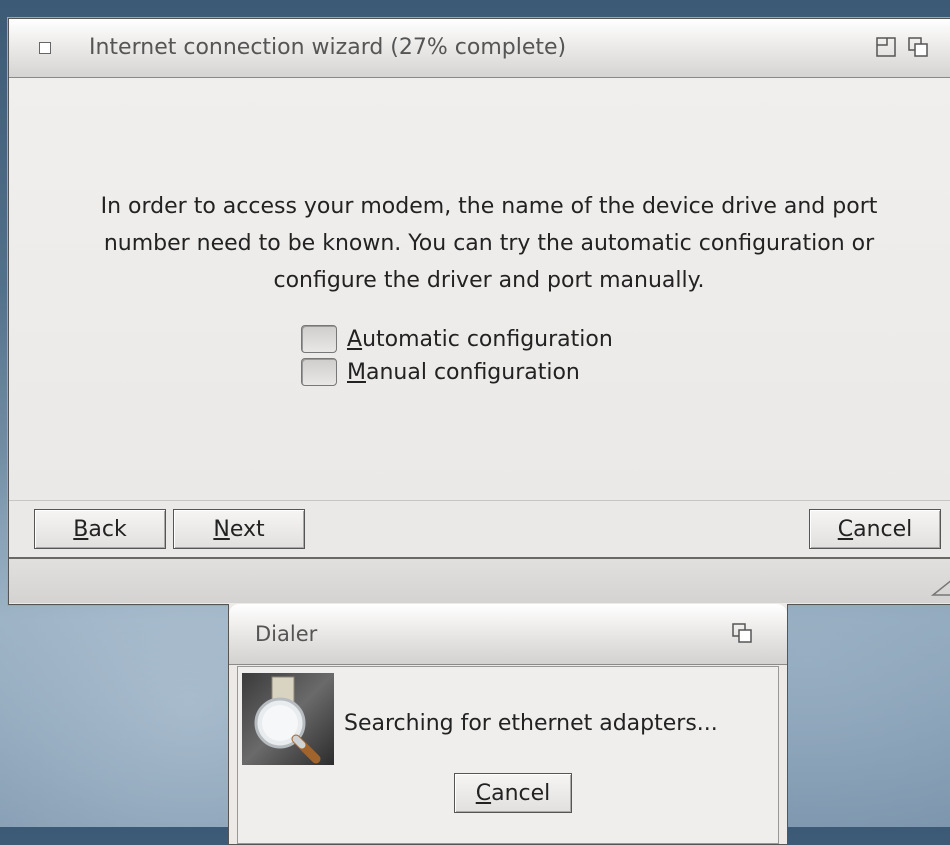  I want to click on automatic-configuration-option: Automatic configuration, so click(457, 339).